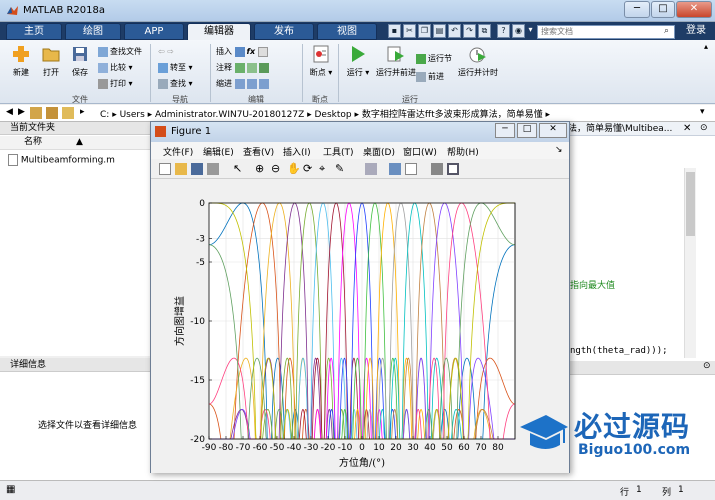 Image resolution: width=715 pixels, height=500 pixels. I want to click on menu-insert: 插入(I), so click(297, 151).